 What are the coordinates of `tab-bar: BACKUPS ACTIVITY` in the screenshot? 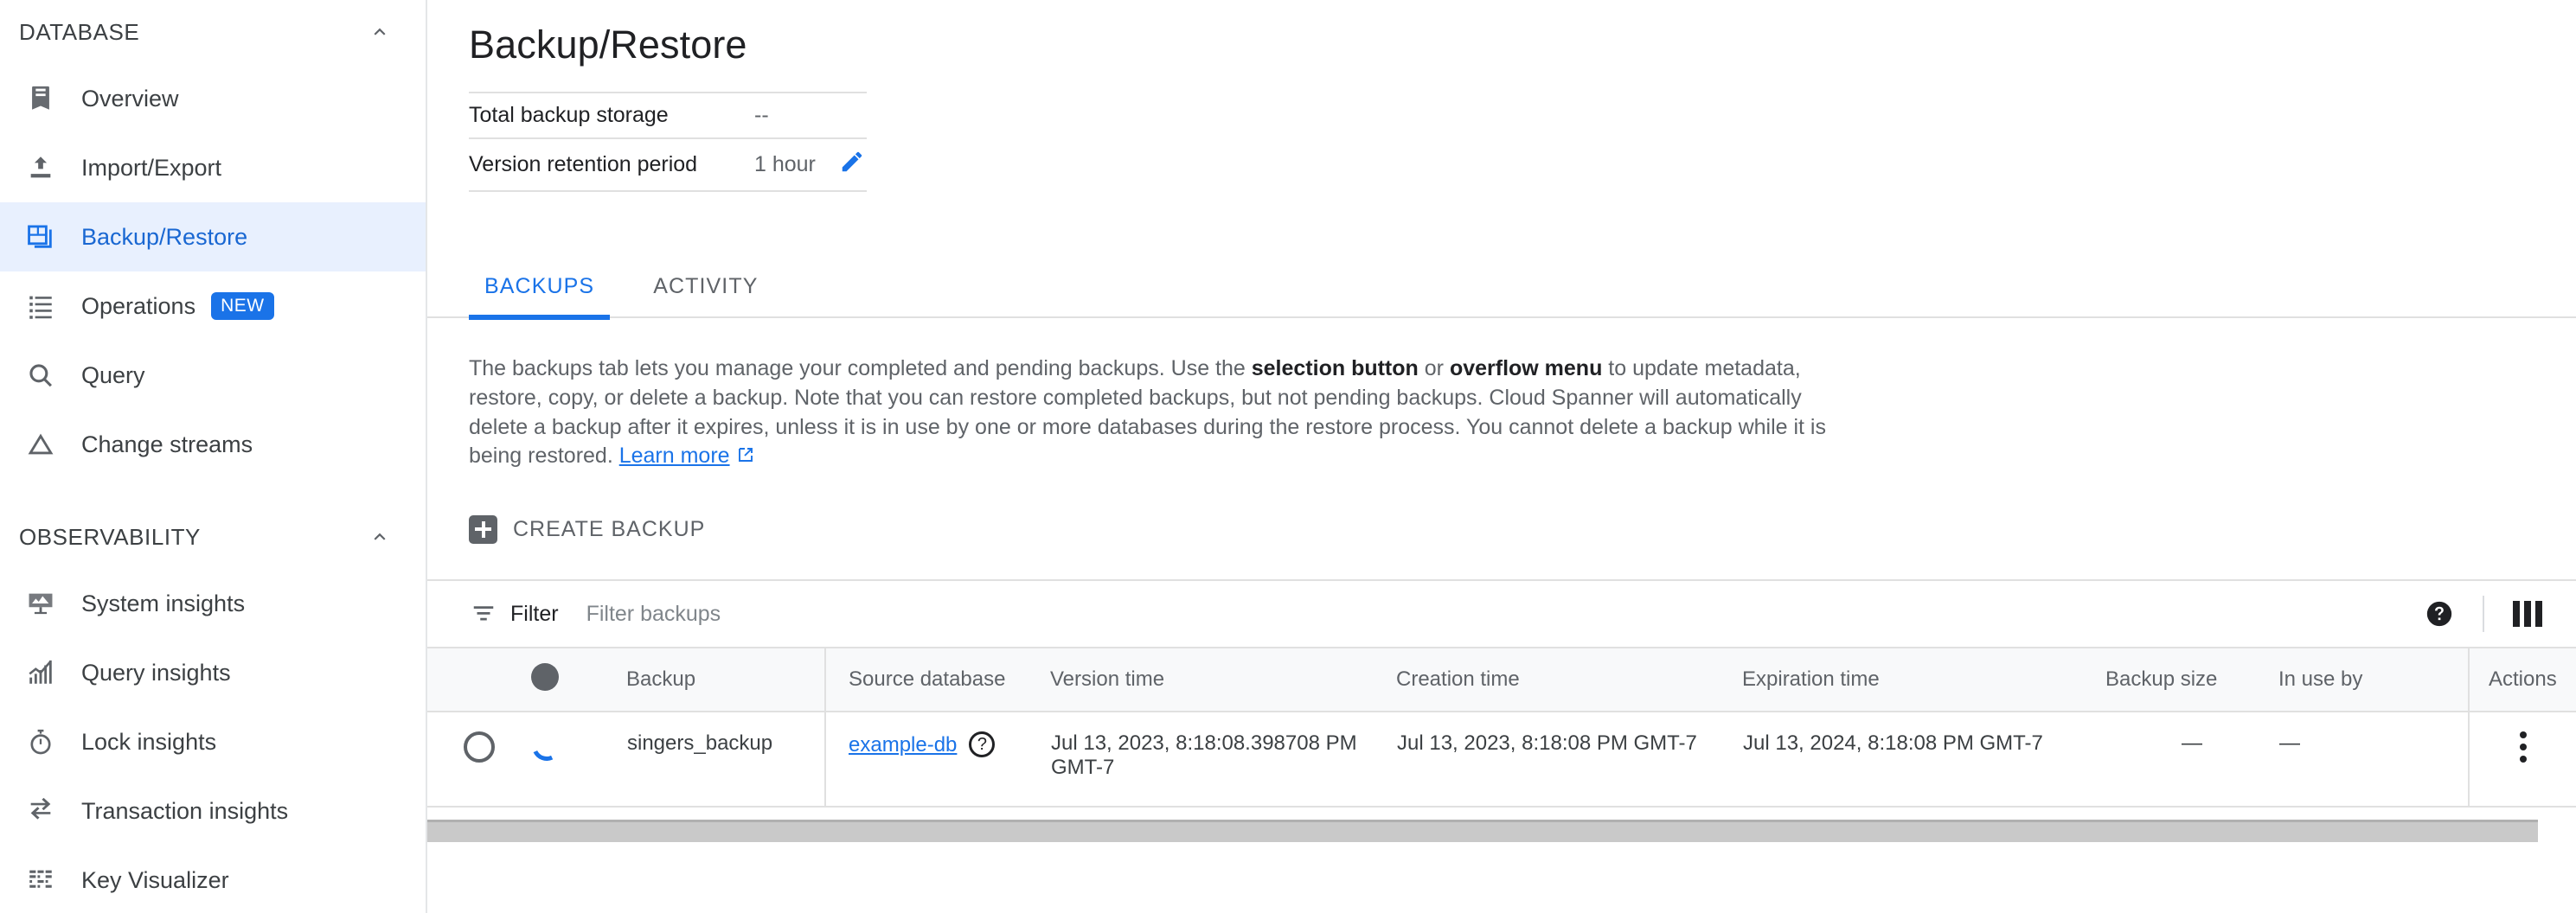 It's located at (1501, 287).